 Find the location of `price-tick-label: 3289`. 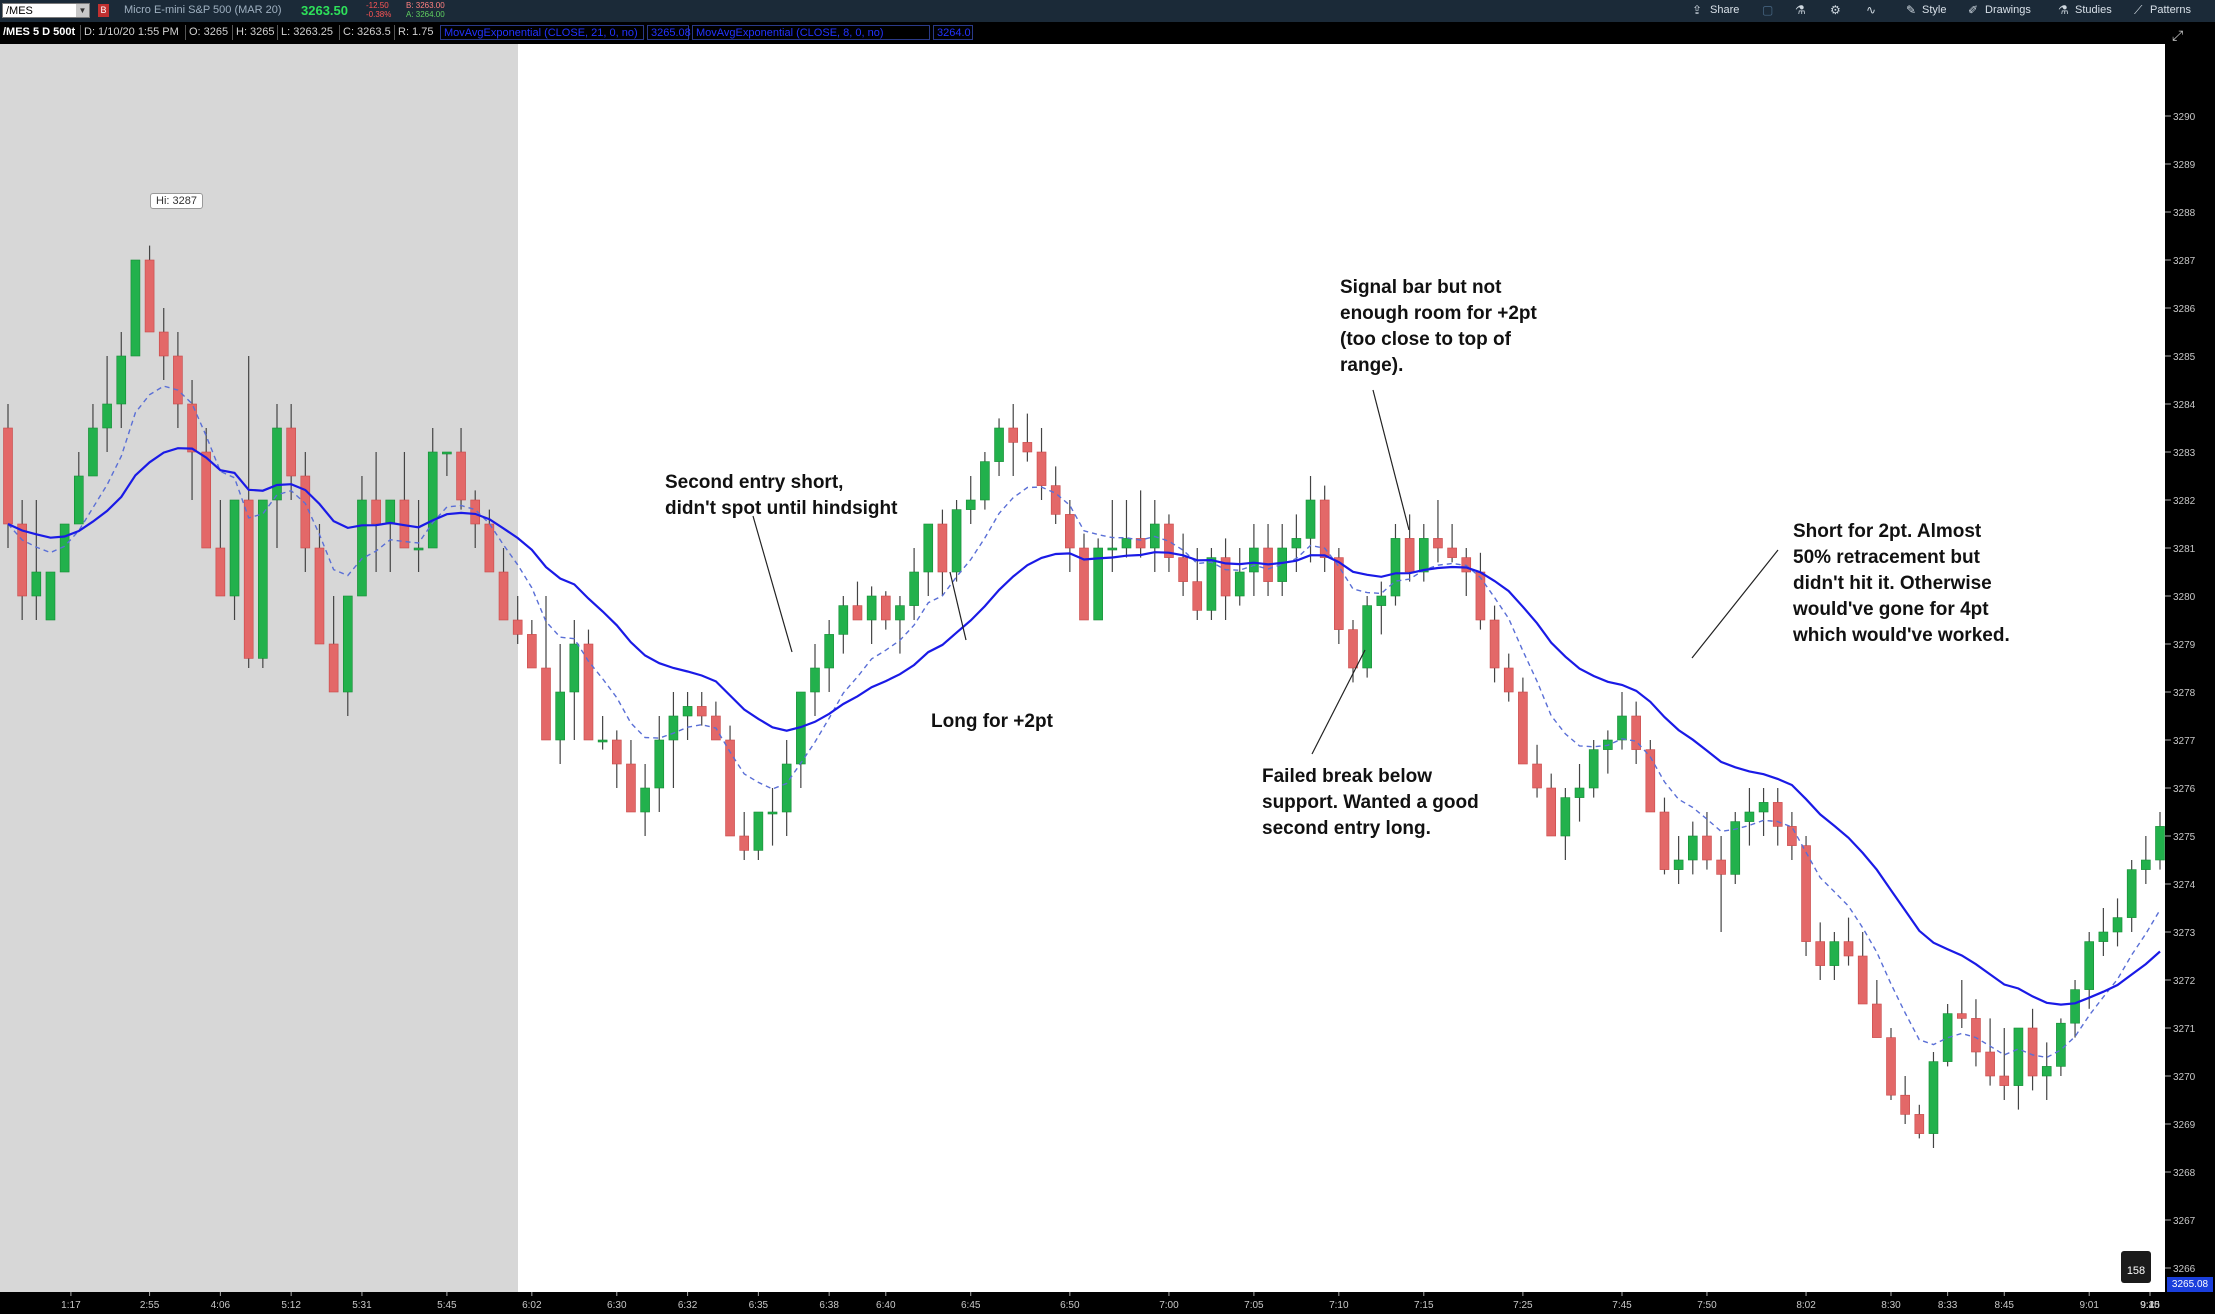

price-tick-label: 3289 is located at coordinates (2184, 165).